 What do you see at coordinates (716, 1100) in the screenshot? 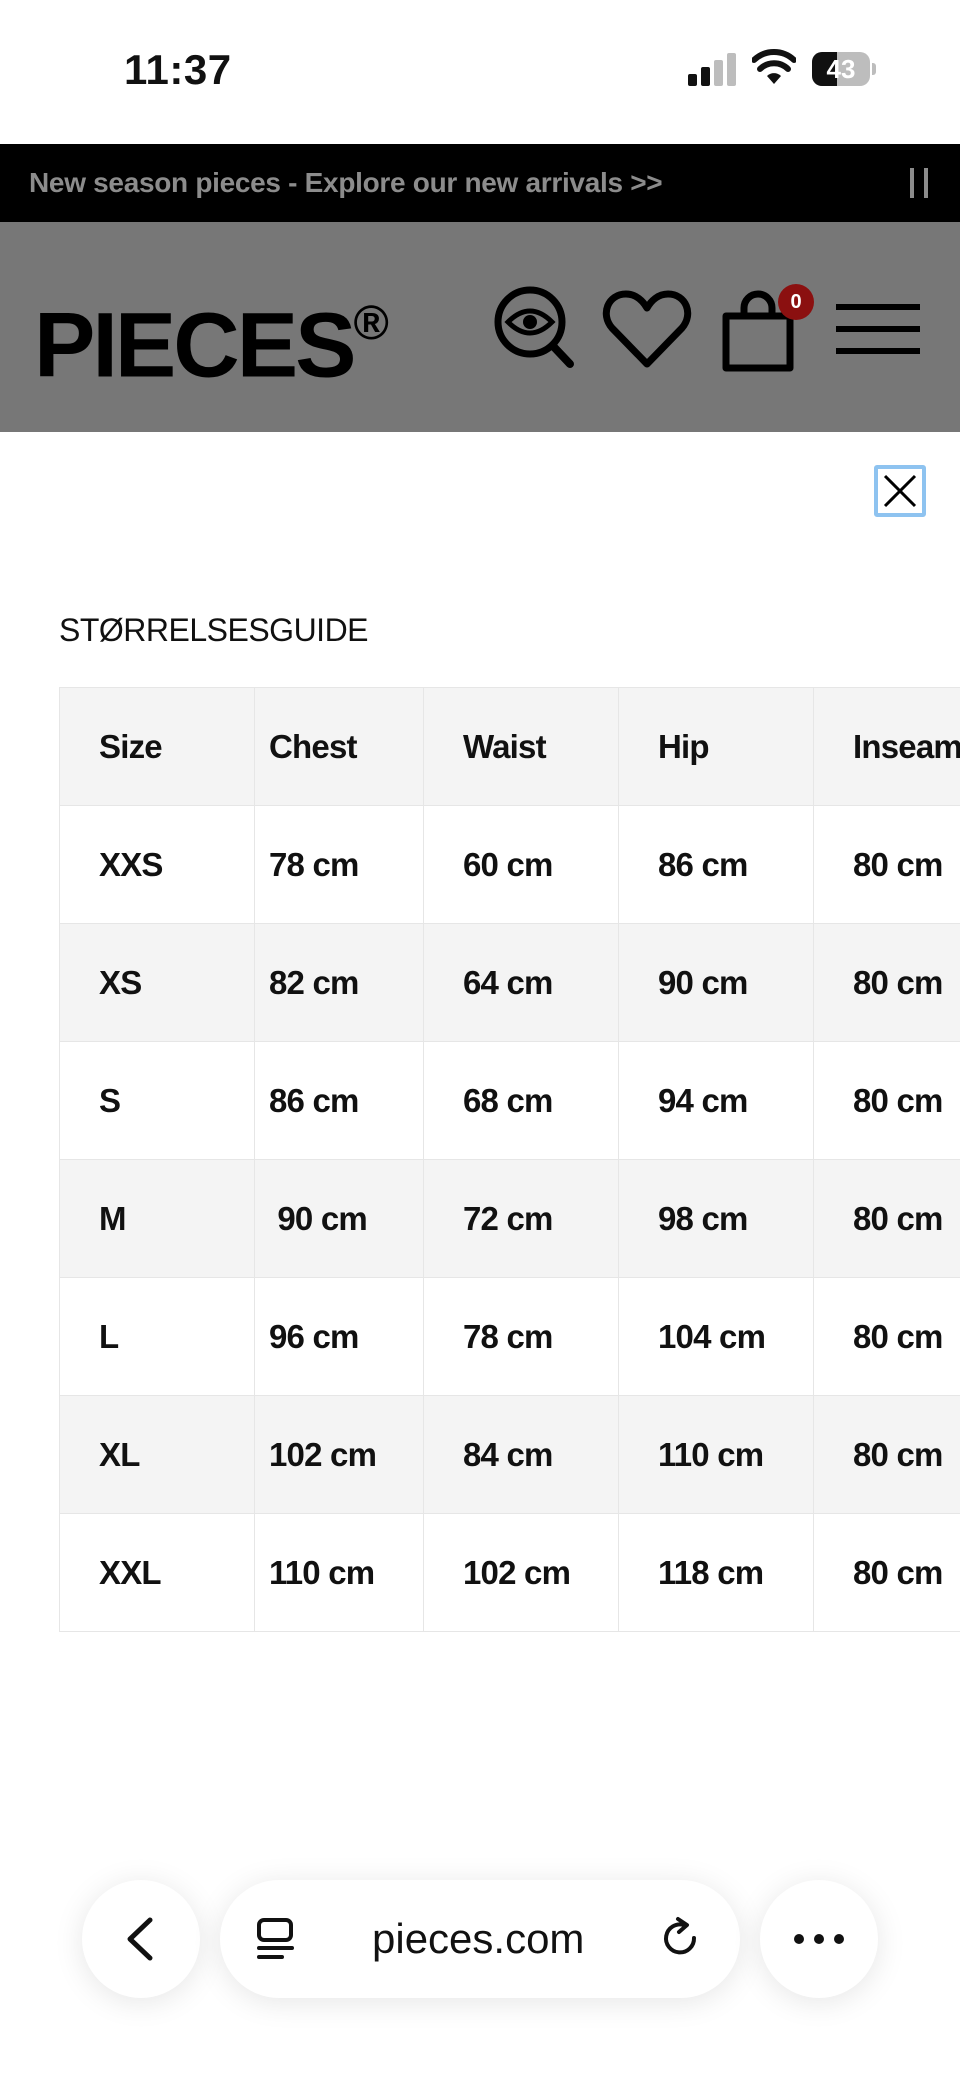
I see `hip-cell: 94 cm` at bounding box center [716, 1100].